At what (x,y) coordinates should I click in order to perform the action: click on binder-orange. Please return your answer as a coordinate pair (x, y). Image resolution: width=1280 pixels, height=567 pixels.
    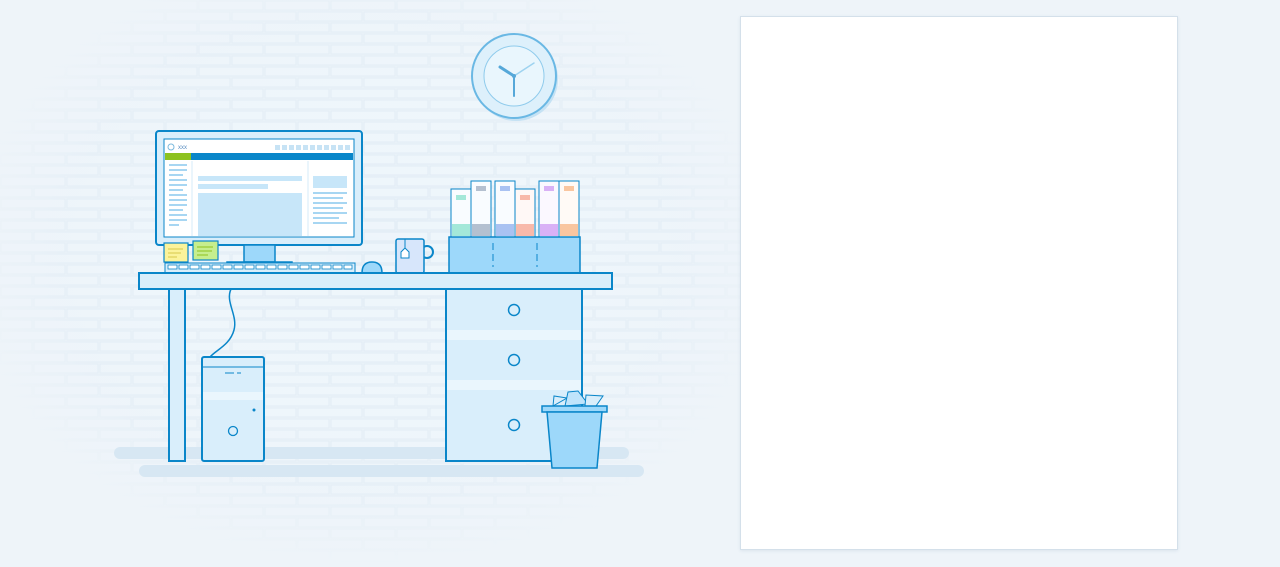
    Looking at the image, I should click on (569, 209).